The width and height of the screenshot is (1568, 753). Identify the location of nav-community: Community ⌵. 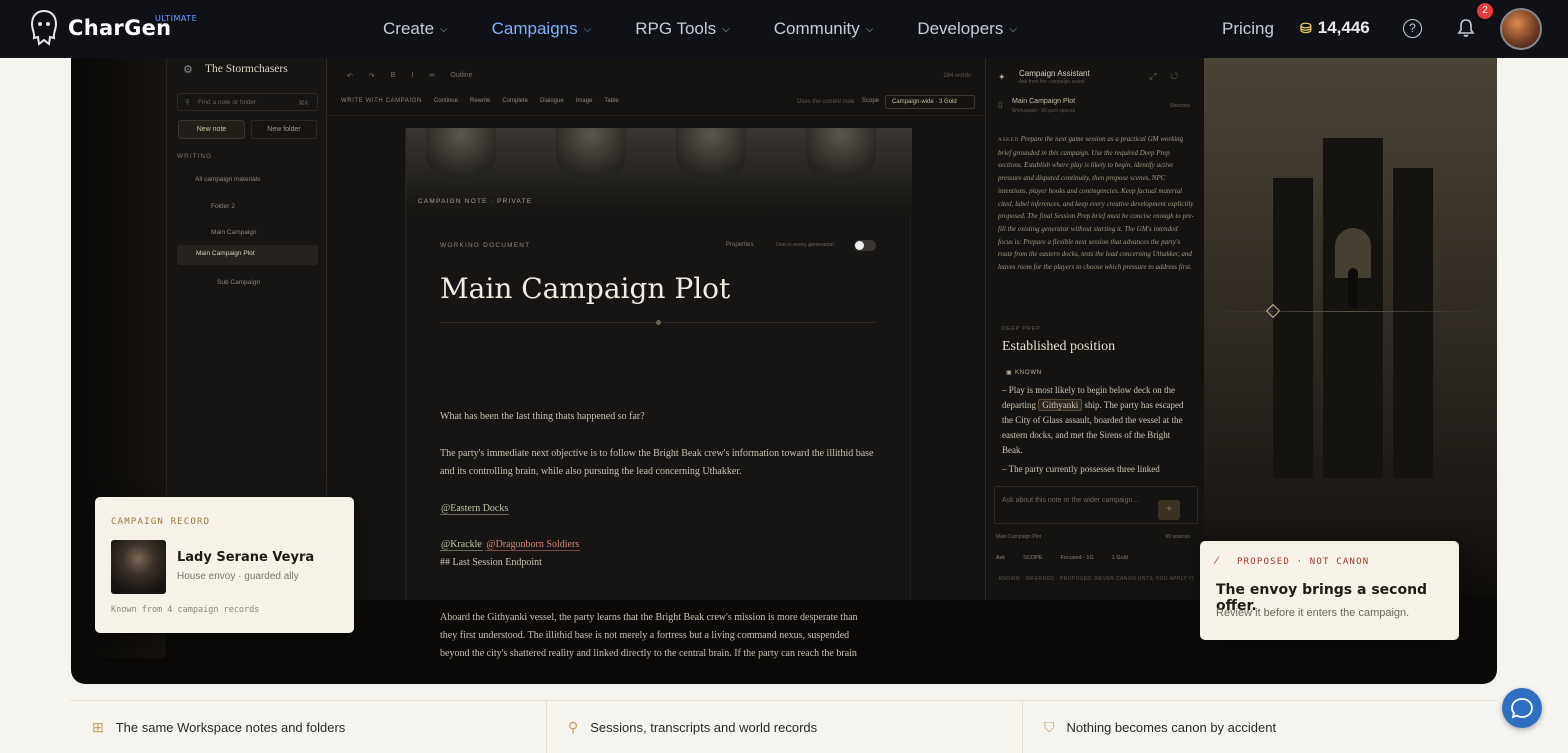
(824, 29).